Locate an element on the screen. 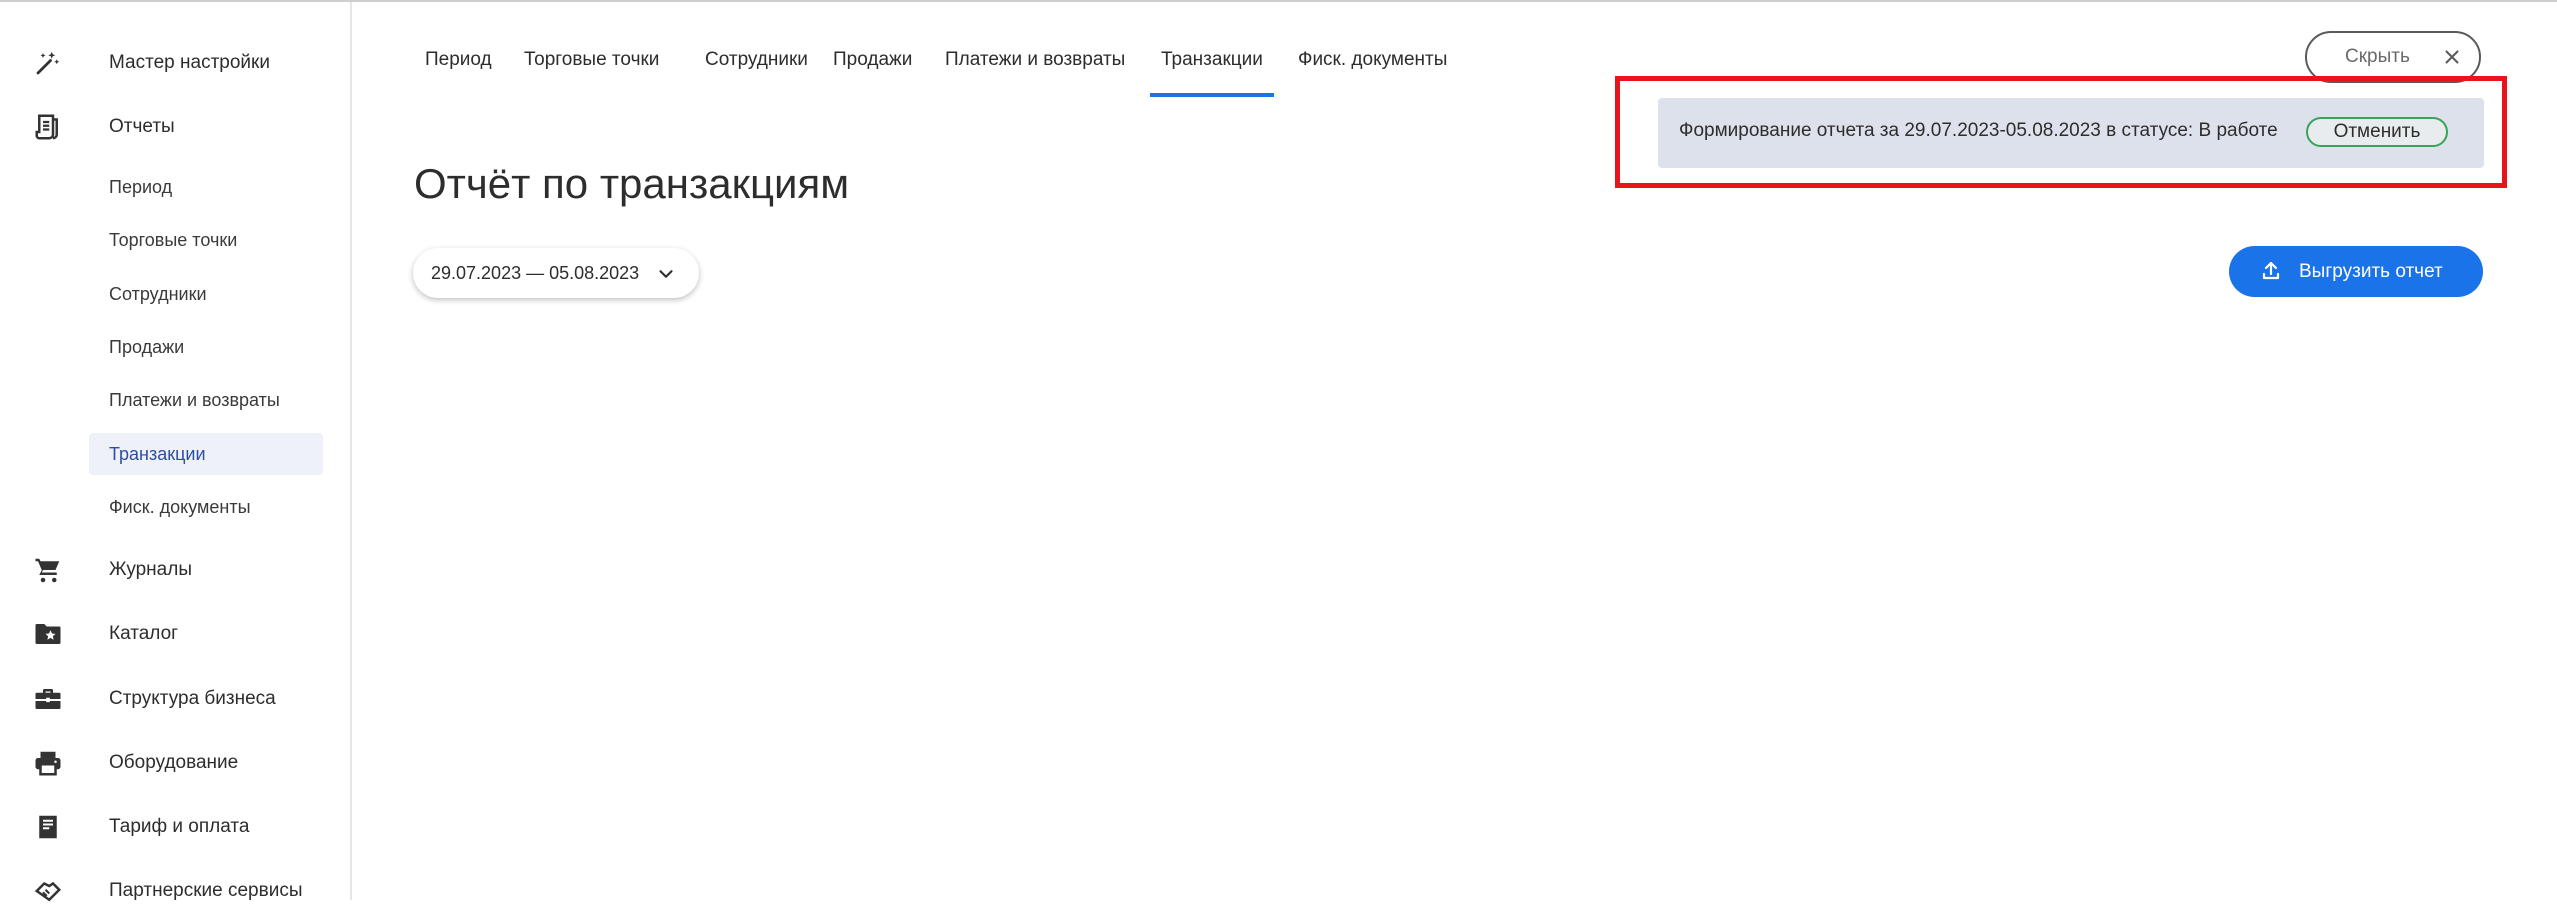 The height and width of the screenshot is (913, 2557). sidebar-item-label: Партнерские сервисы is located at coordinates (206, 890).